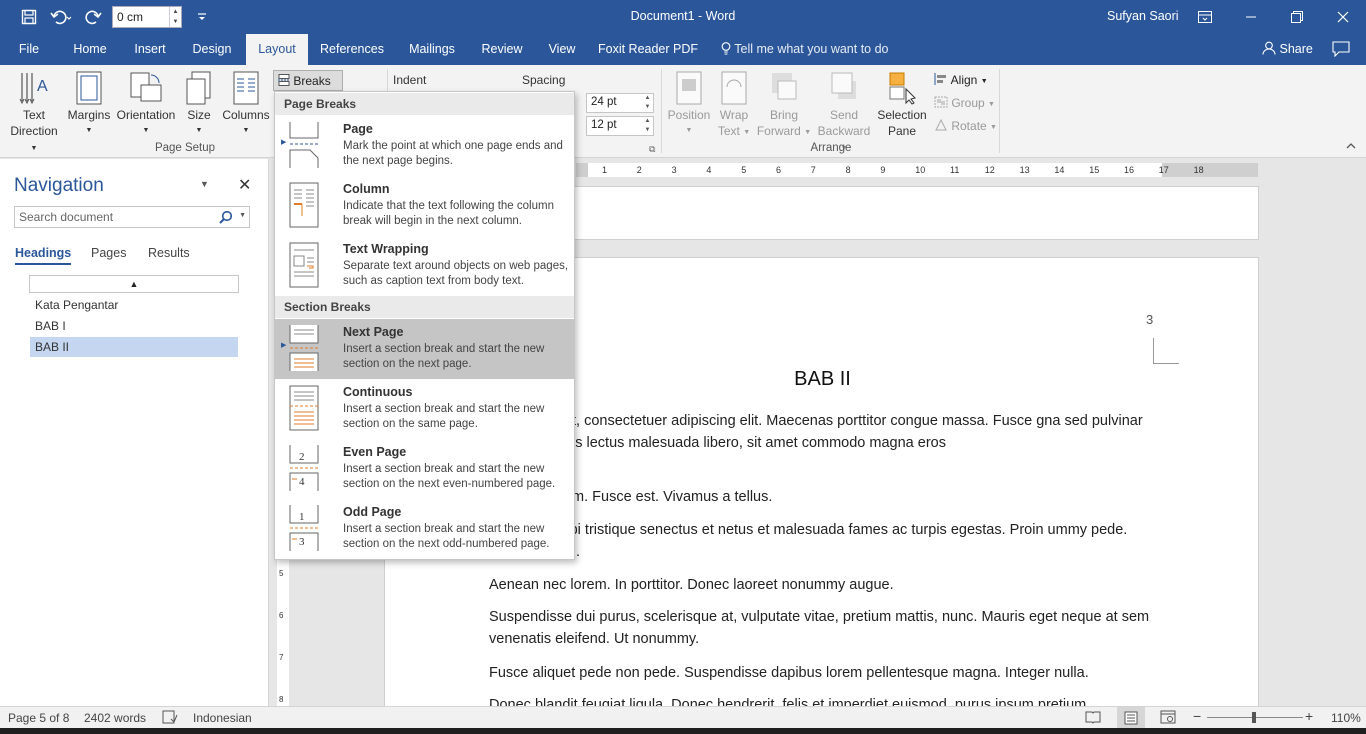  I want to click on wrap-text-icon, so click(734, 87).